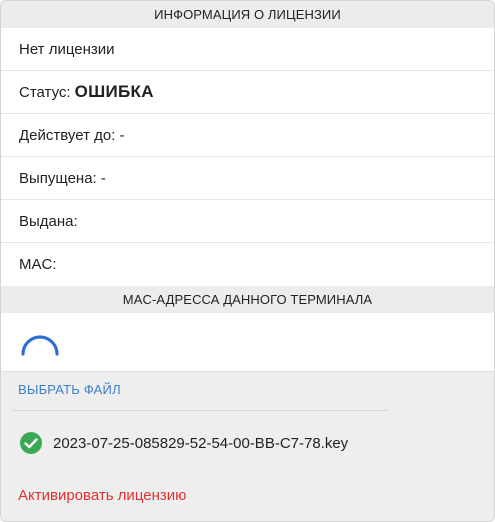 Image resolution: width=495 pixels, height=522 pixels. I want to click on mac-section-header: MAC-АДРЕССА ДАННОГО ТЕРМИНАЛА, so click(247, 299).